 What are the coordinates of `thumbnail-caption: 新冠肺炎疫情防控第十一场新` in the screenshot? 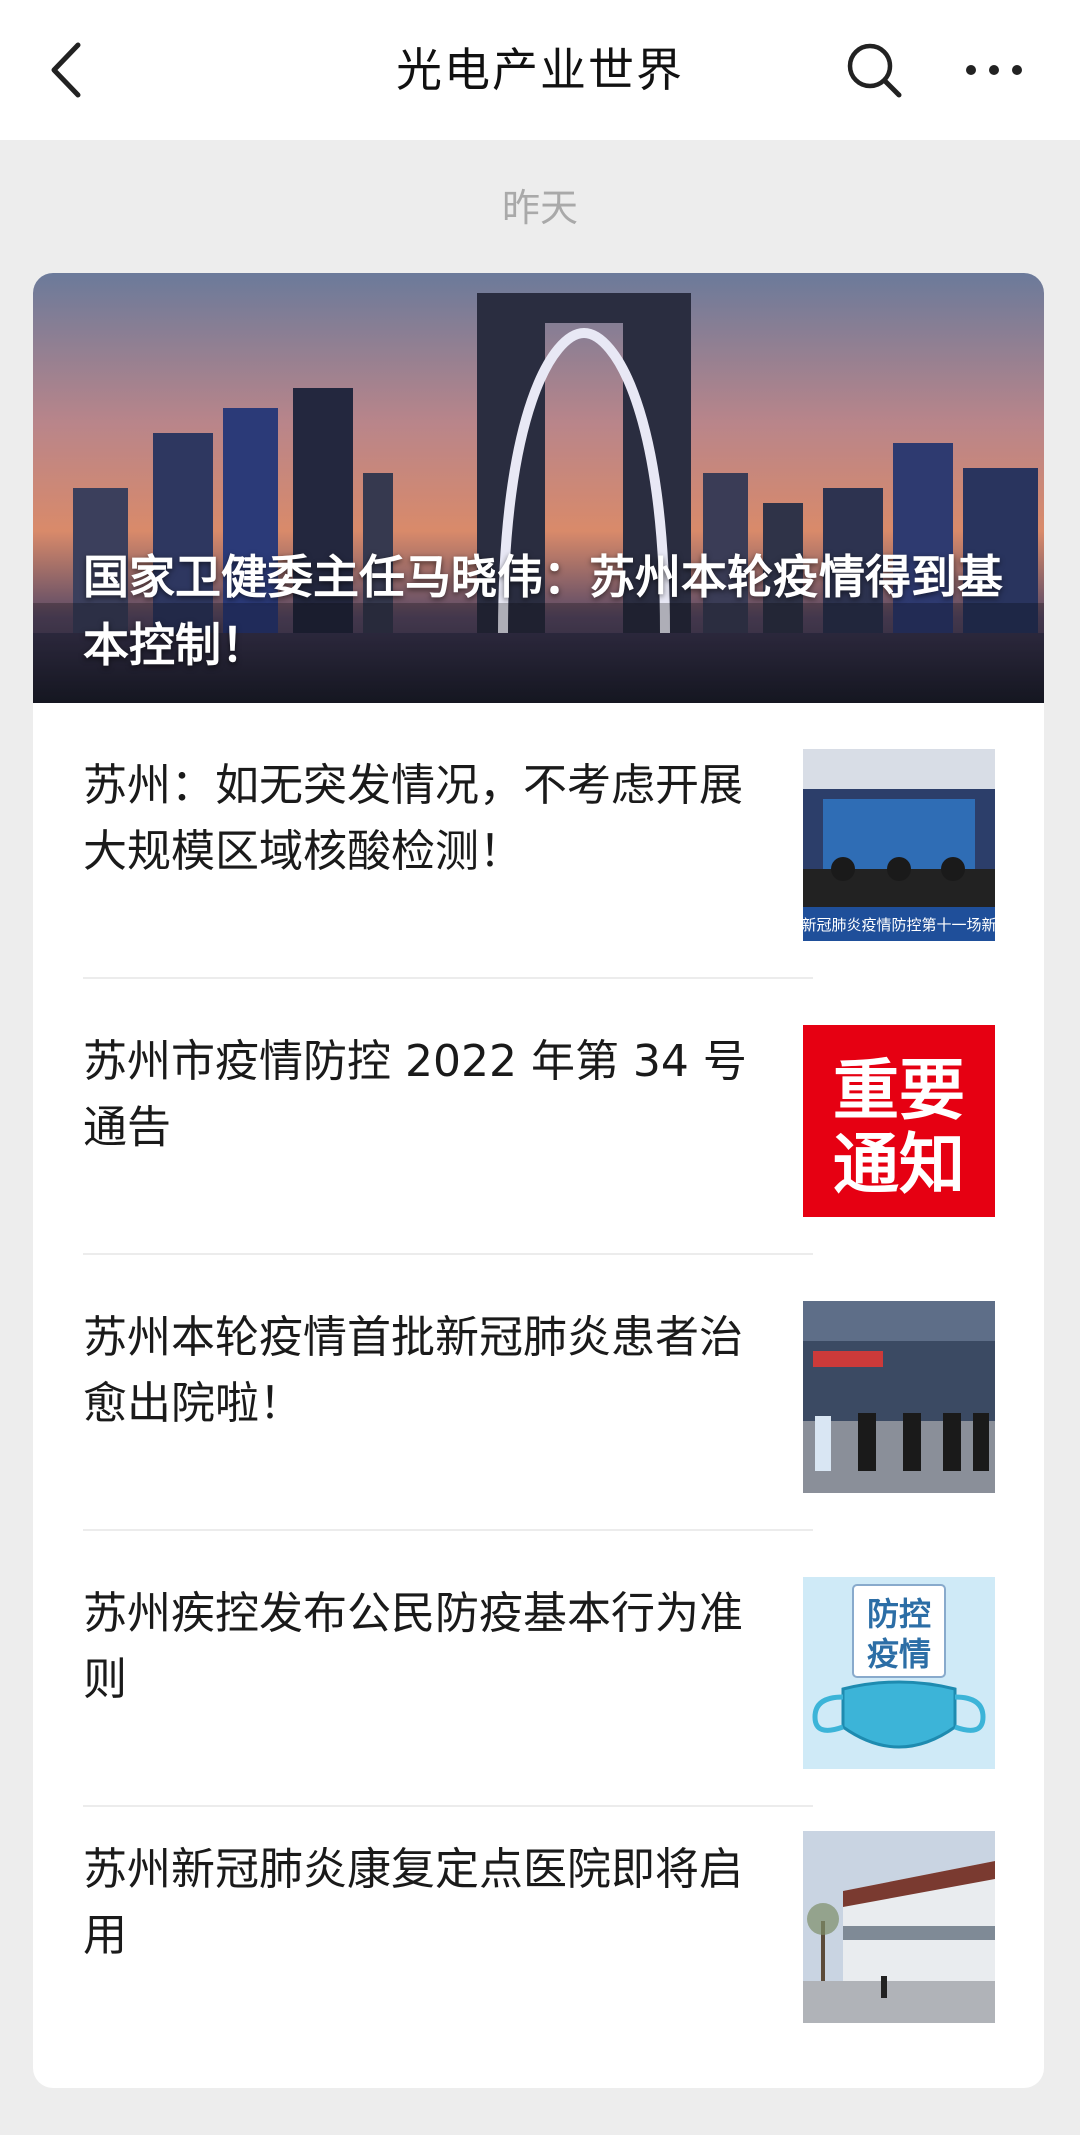 It's located at (899, 925).